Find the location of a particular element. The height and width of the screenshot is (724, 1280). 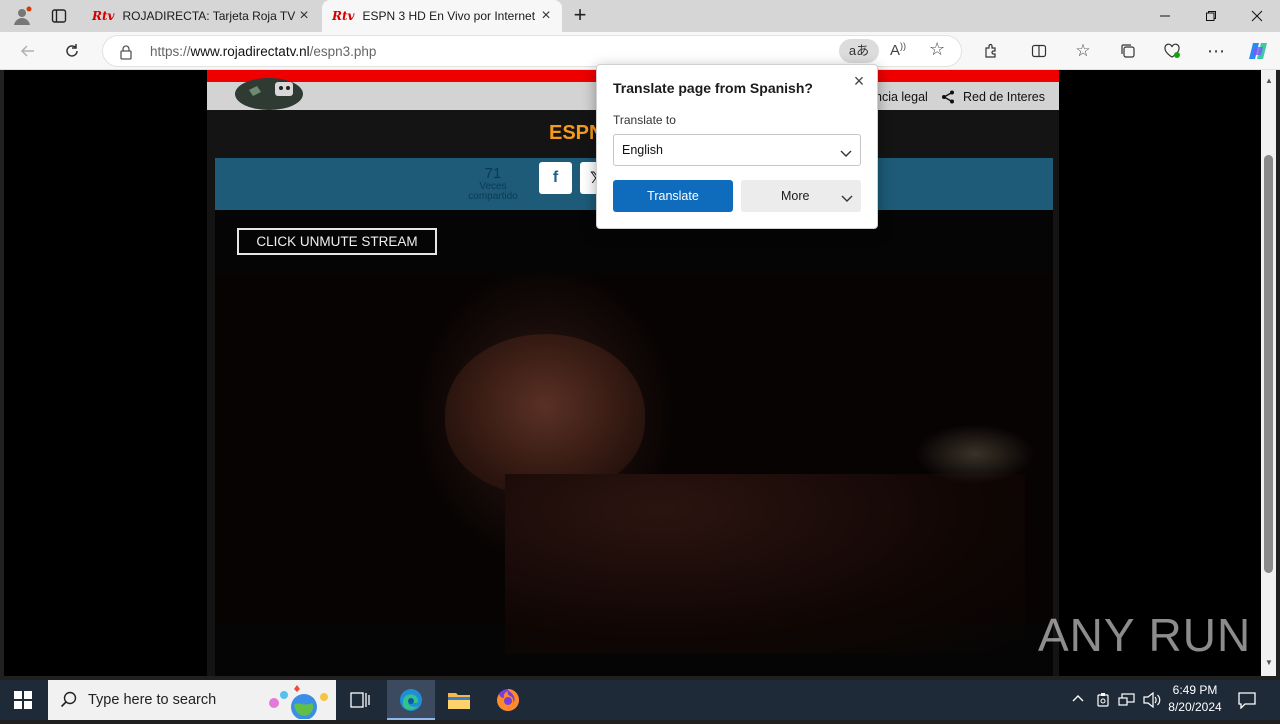

file-explorer-icon is located at coordinates (459, 702).